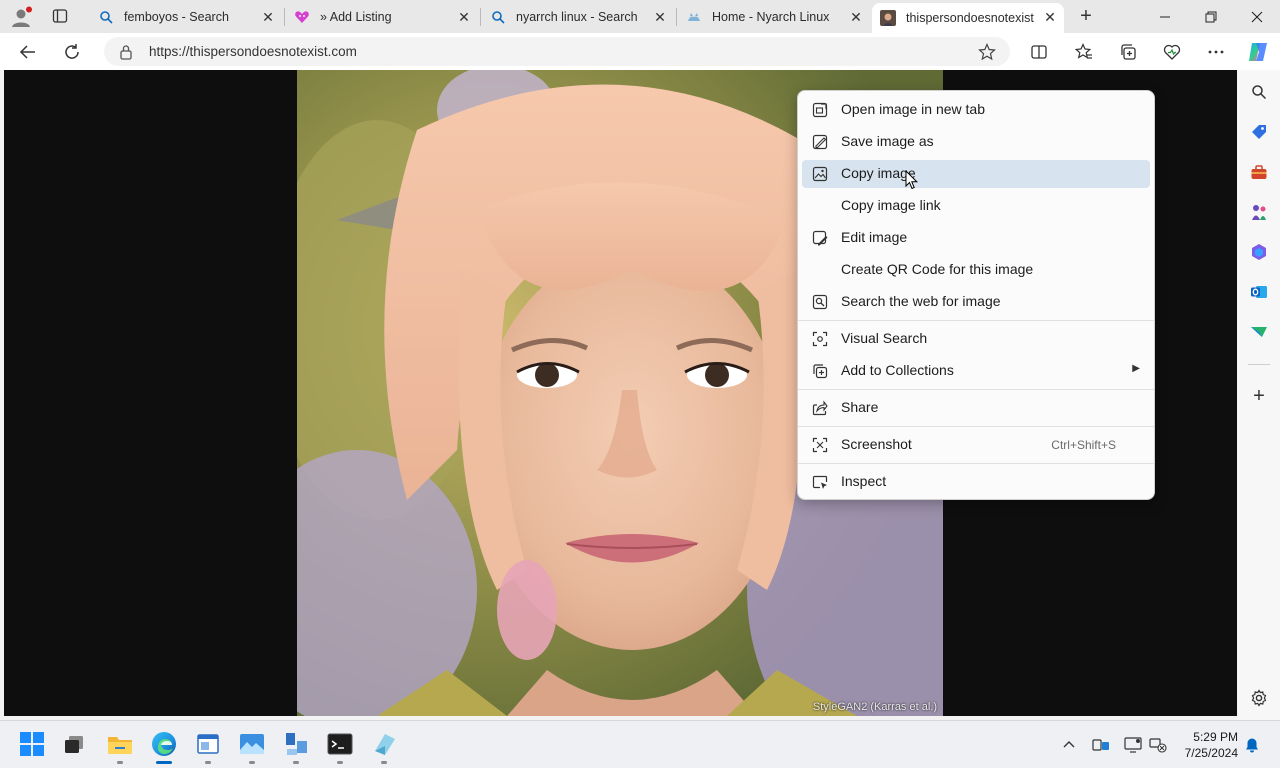 This screenshot has width=1280, height=768. I want to click on show-hidden-icons-chevron-icon, so click(1069, 745).